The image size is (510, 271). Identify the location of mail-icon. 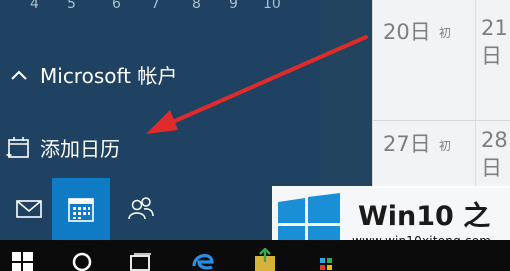
(29, 209).